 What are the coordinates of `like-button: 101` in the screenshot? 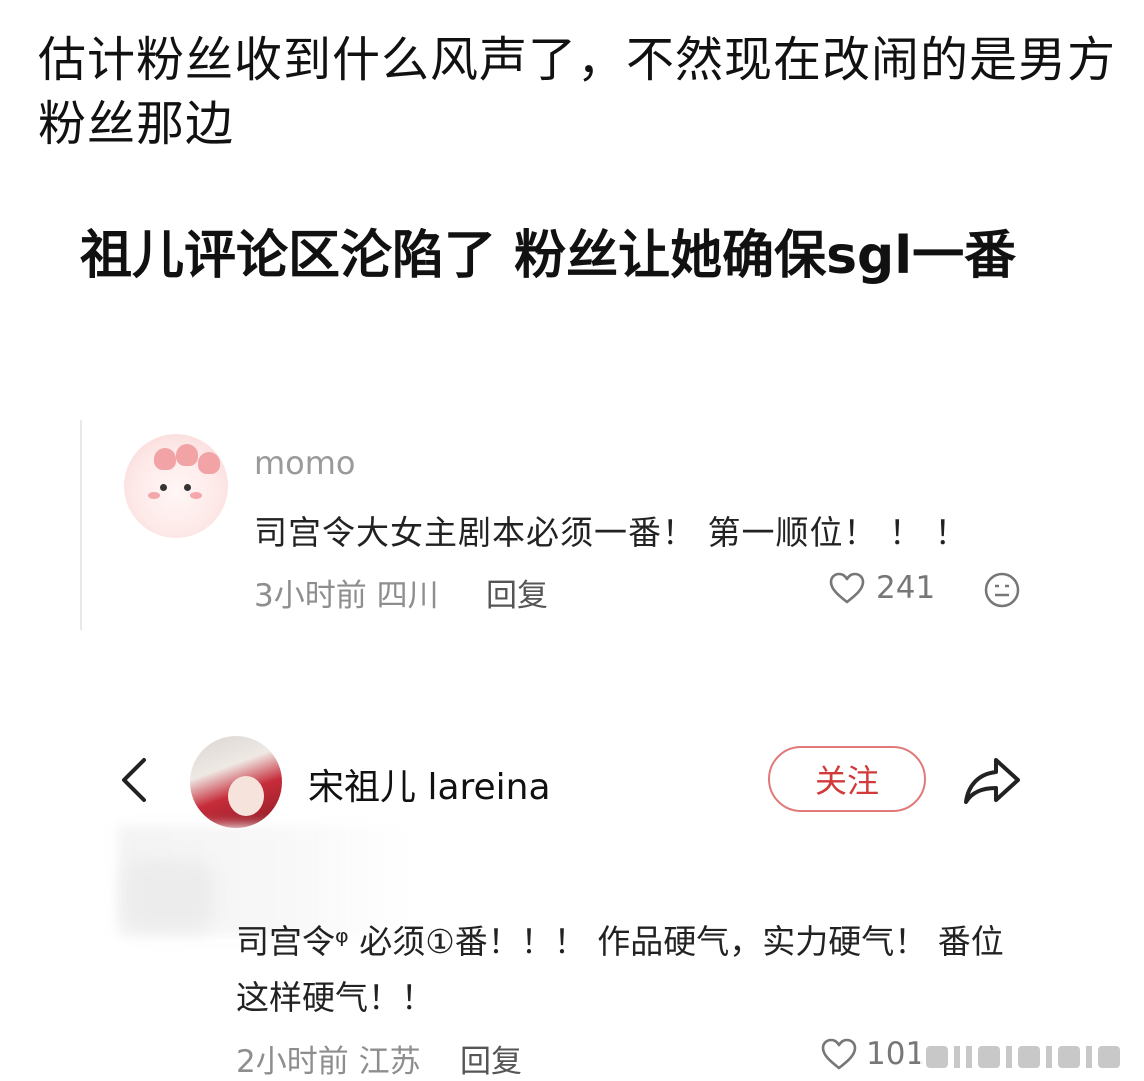 It's located at (872, 1054).